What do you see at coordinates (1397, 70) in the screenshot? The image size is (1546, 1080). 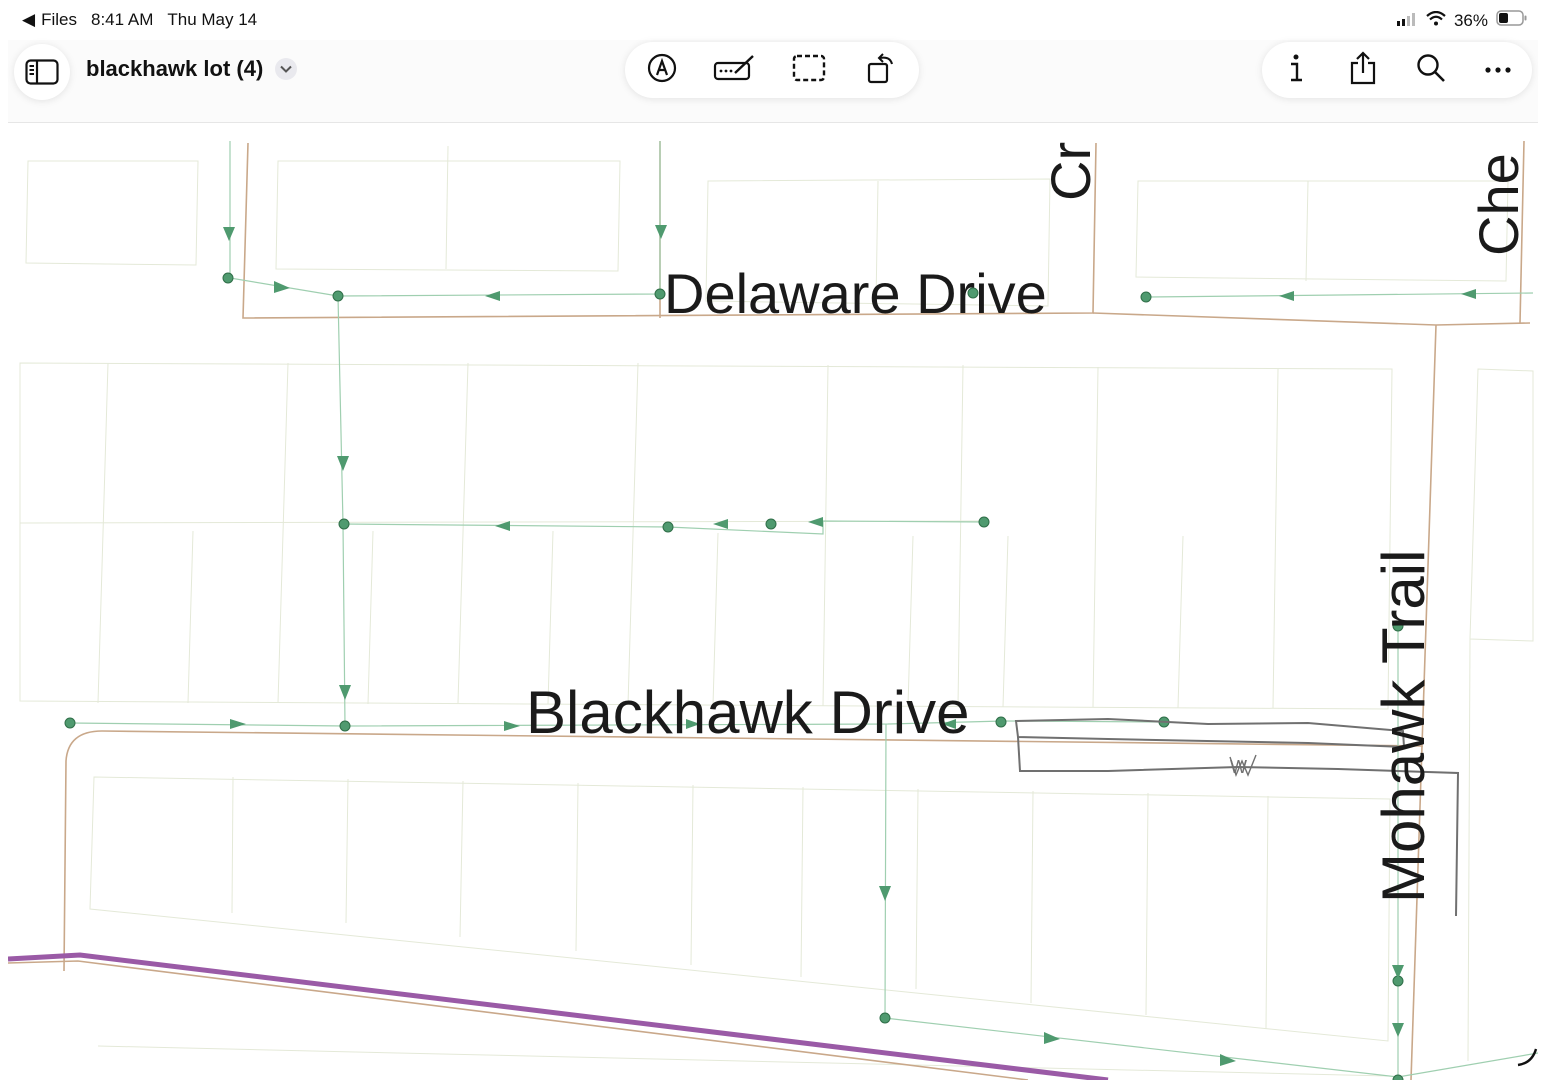 I see `document-actions-group` at bounding box center [1397, 70].